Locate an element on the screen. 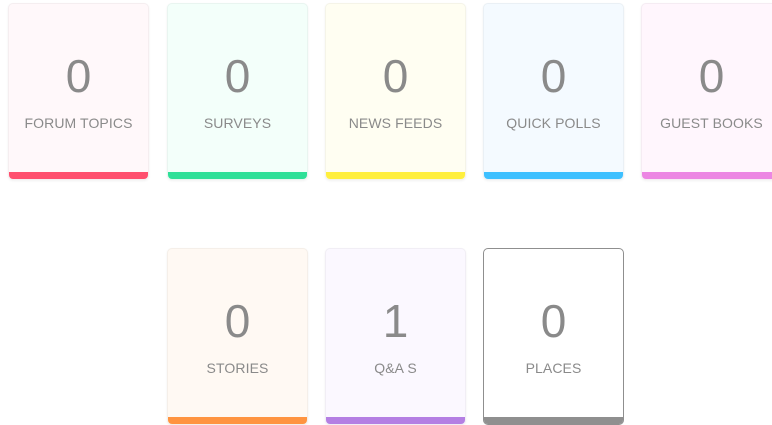 The height and width of the screenshot is (425, 772). quick-polls-color-bar is located at coordinates (553, 175).